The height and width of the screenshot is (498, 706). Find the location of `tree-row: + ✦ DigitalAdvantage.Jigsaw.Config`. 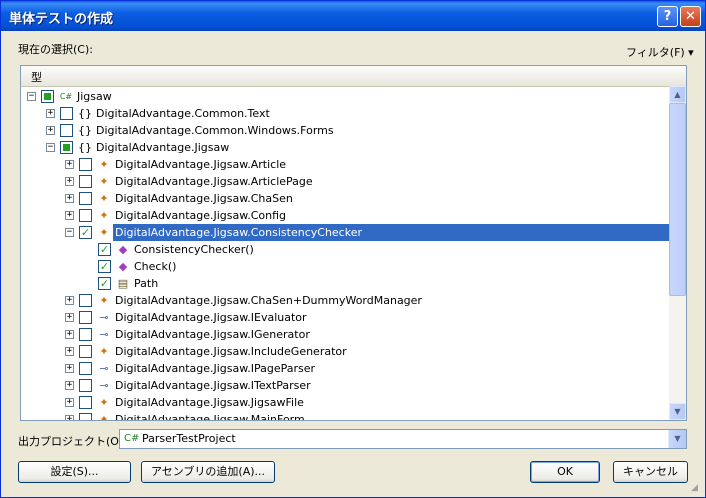

tree-row: + ✦ DigitalAdvantage.Jigsaw.Config is located at coordinates (345, 215).